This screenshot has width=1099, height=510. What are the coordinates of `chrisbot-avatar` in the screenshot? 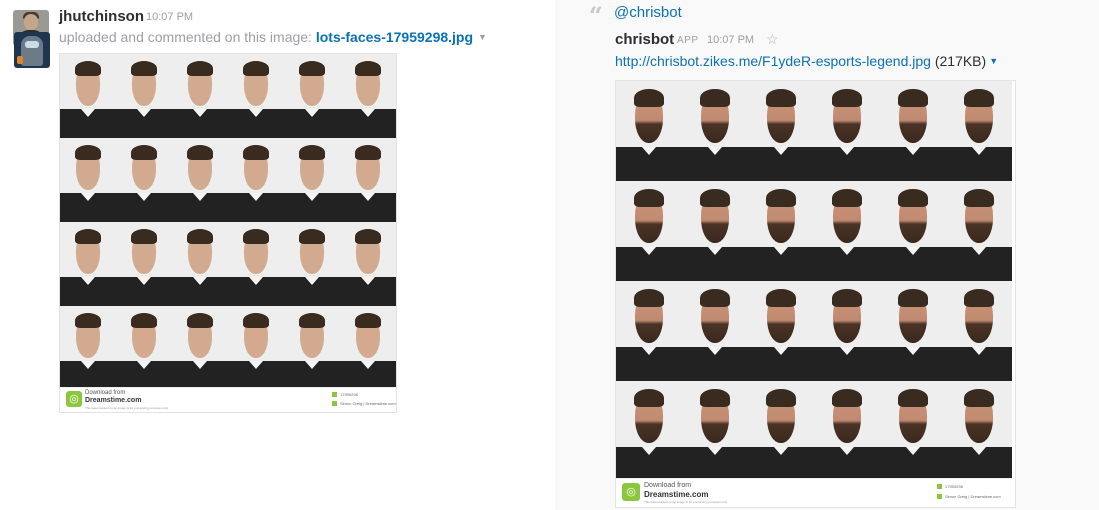 It's located at (32, 50).